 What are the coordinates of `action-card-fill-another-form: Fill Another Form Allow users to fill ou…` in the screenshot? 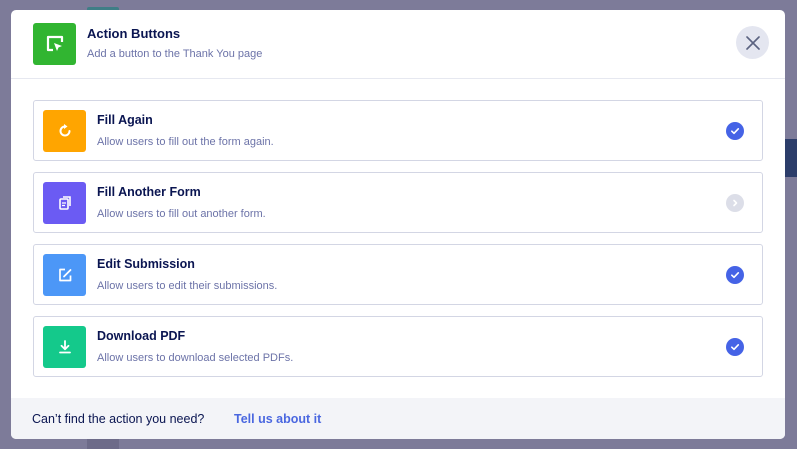 It's located at (398, 202).